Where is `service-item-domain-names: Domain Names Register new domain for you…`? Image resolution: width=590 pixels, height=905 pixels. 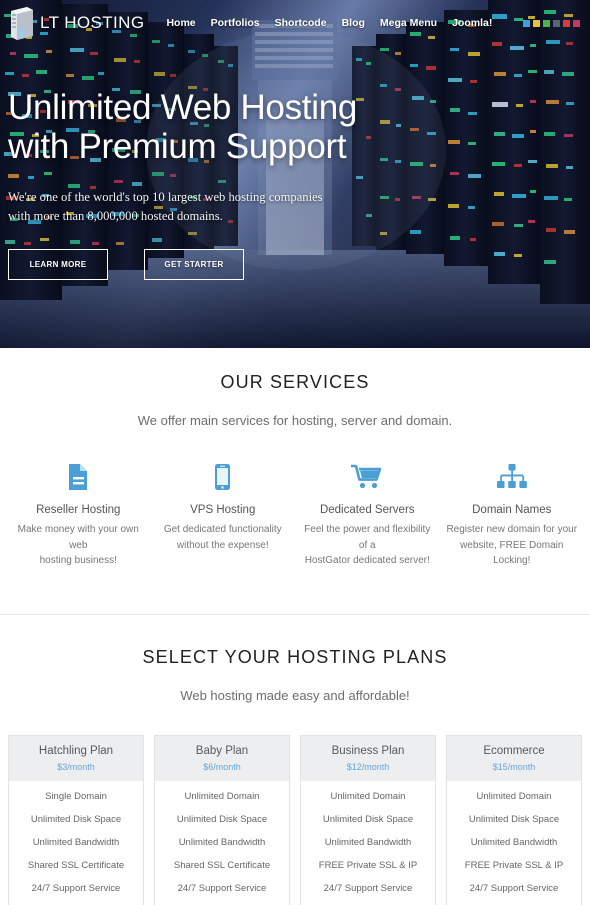 service-item-domain-names: Domain Names Register new domain for you… is located at coordinates (512, 514).